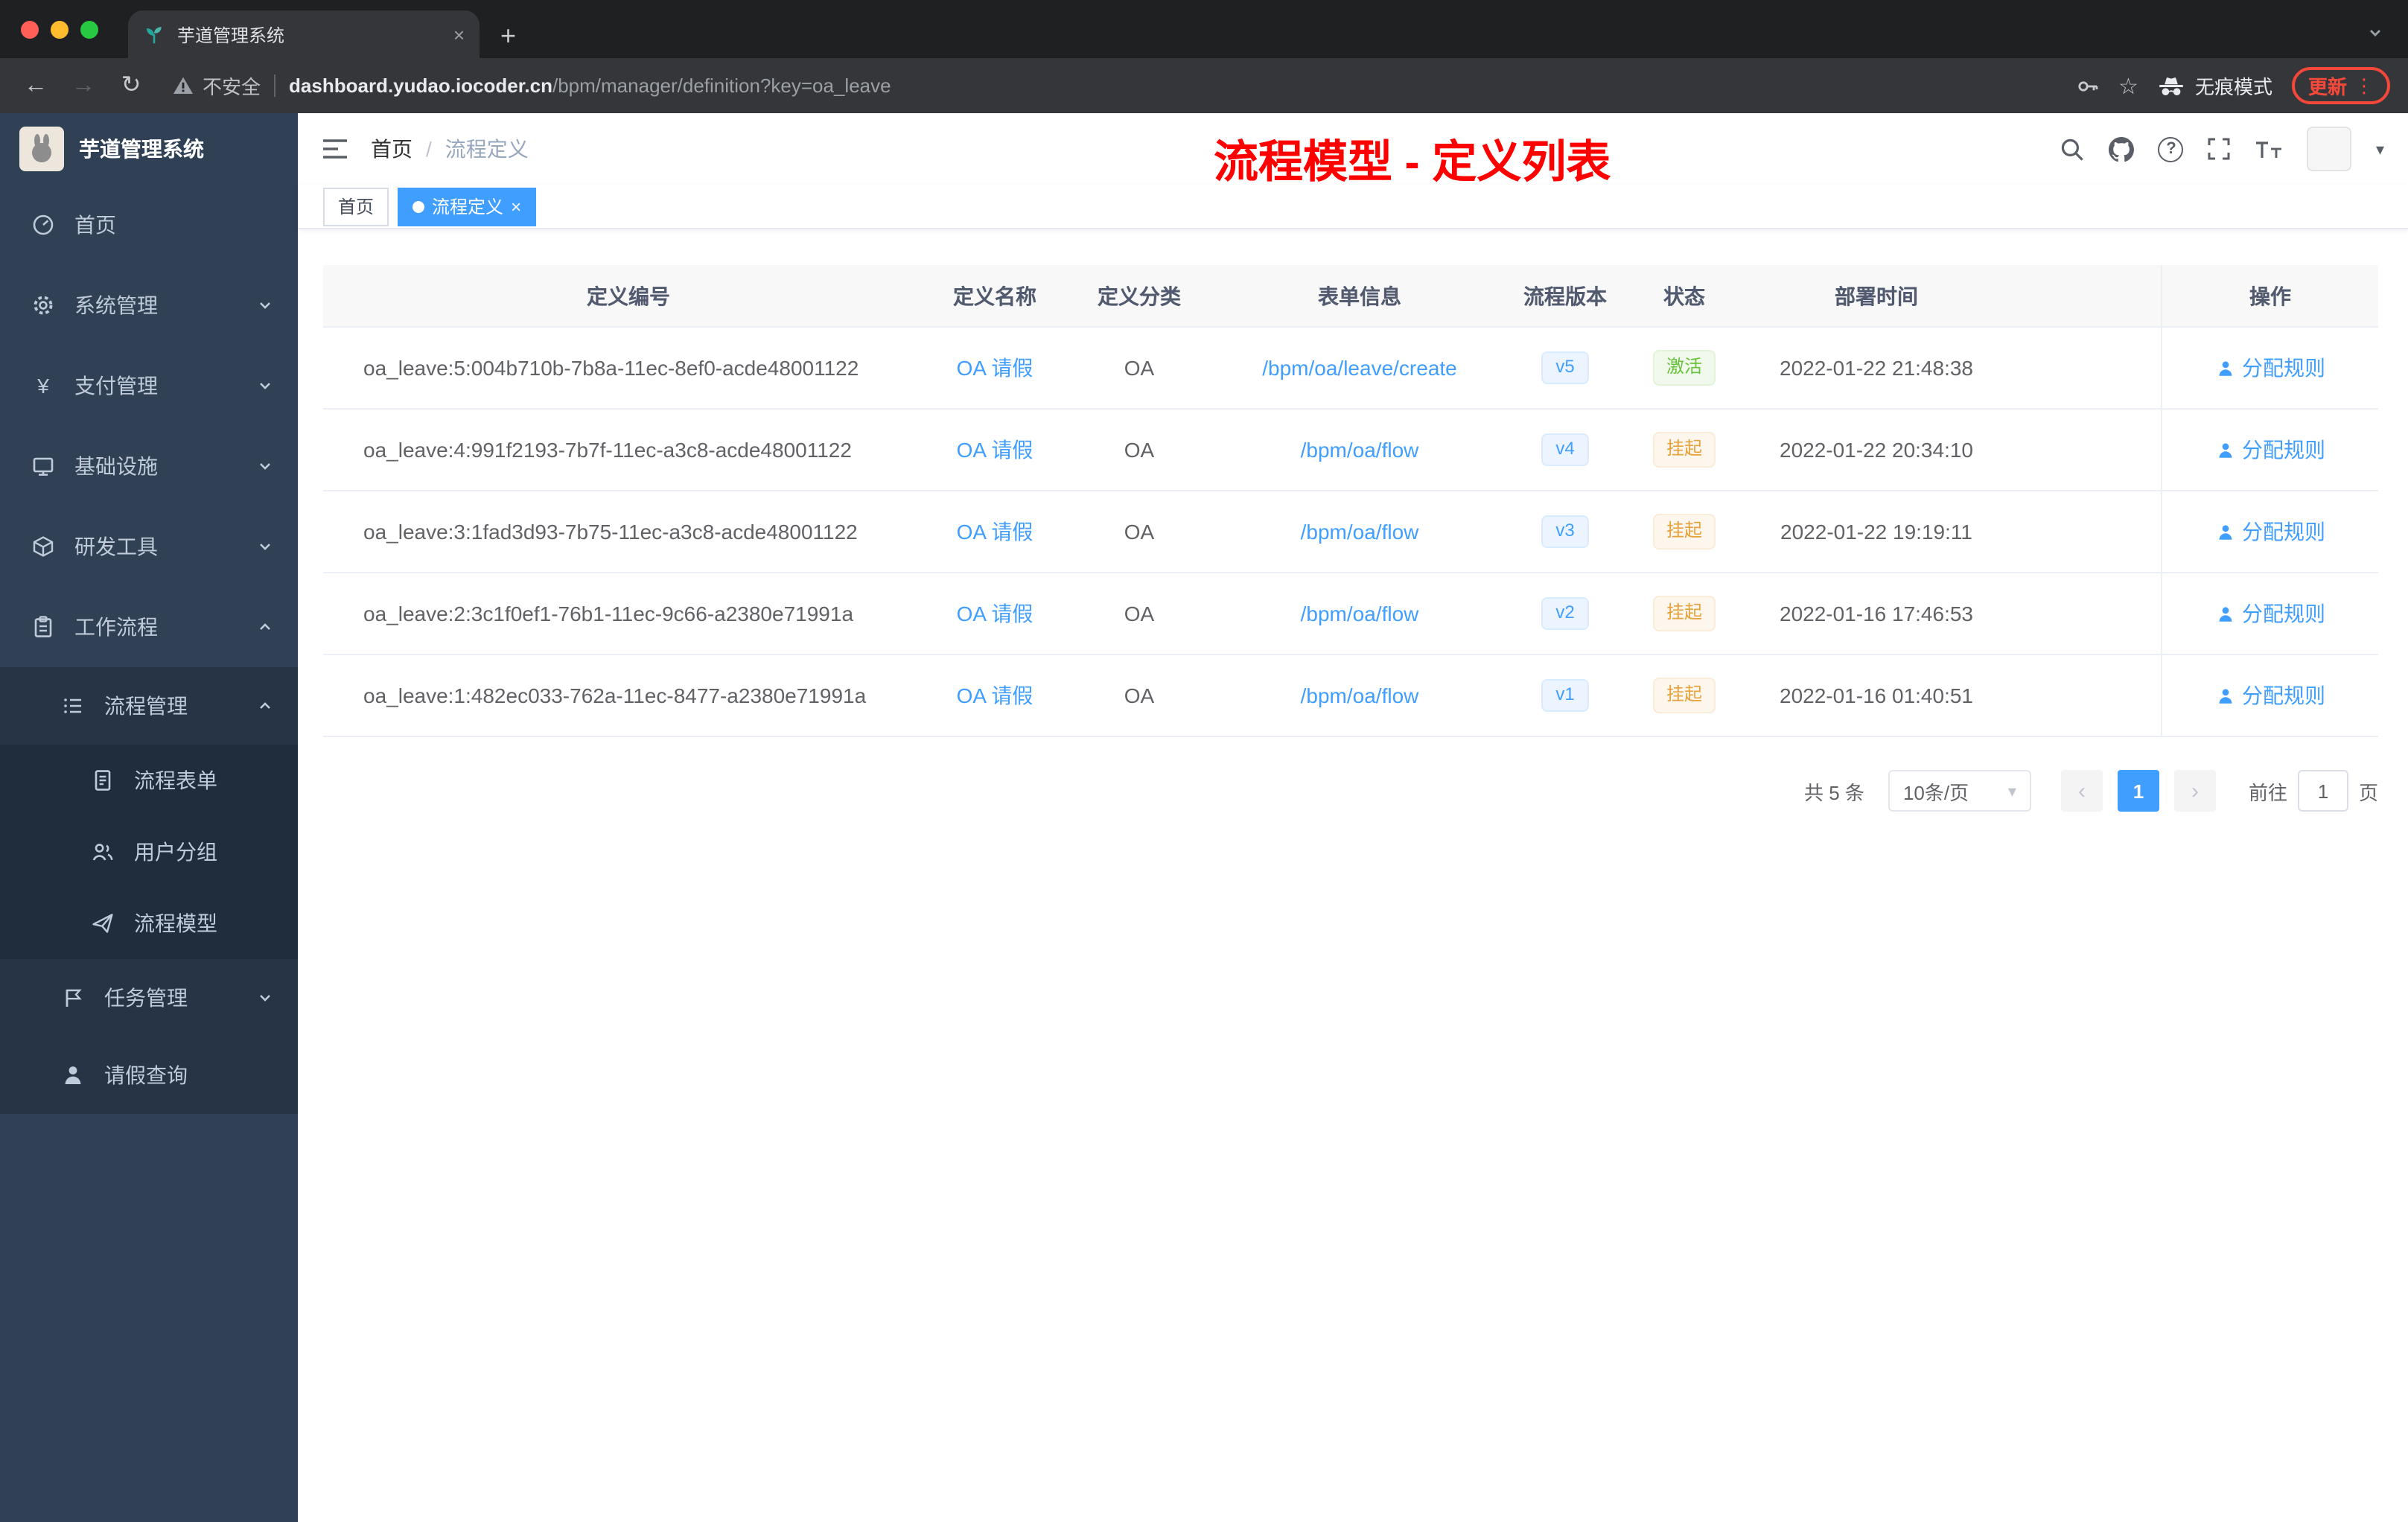 This screenshot has width=2408, height=1522. What do you see at coordinates (1565, 613) in the screenshot?
I see `version-badge: v2` at bounding box center [1565, 613].